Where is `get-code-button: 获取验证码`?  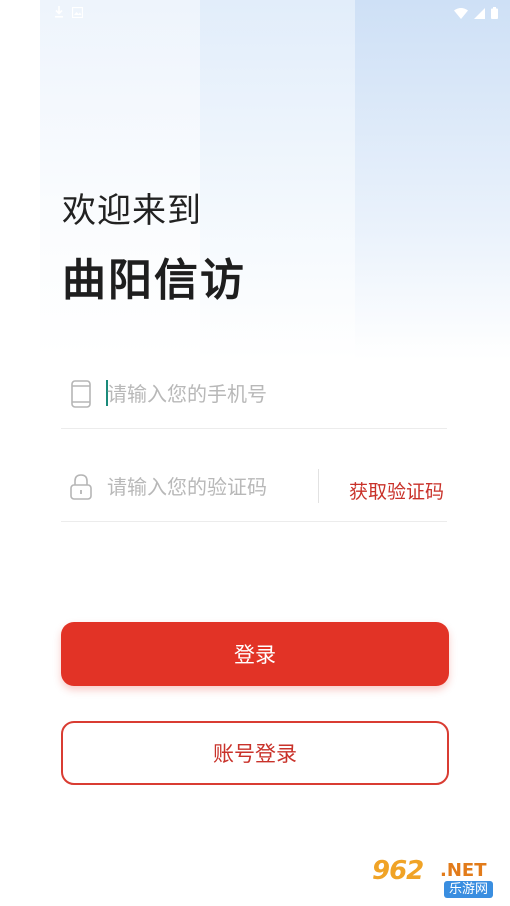 get-code-button: 获取验证码 is located at coordinates (396, 490).